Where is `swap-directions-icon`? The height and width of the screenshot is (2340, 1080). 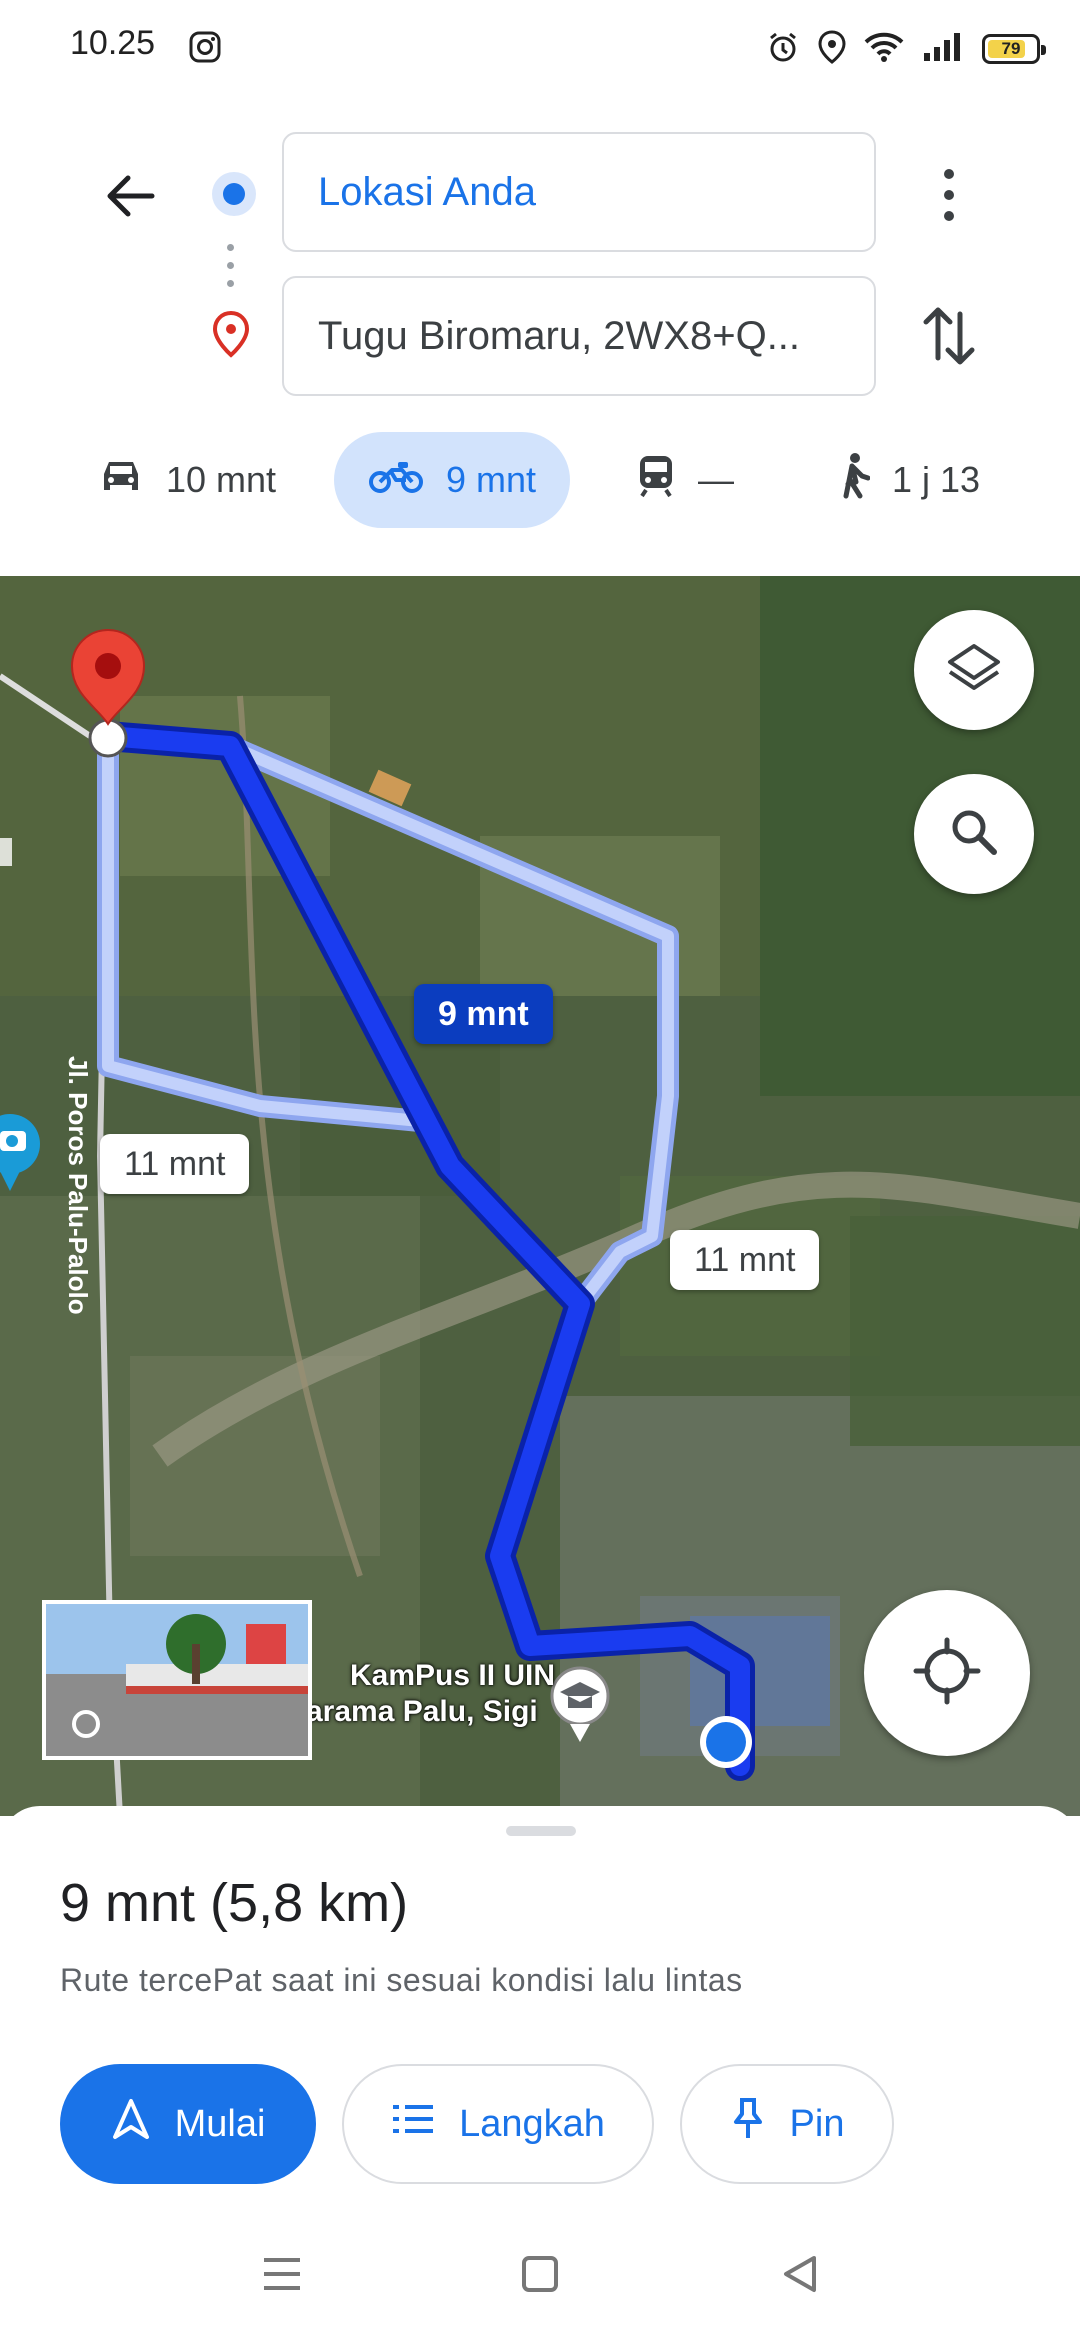 swap-directions-icon is located at coordinates (949, 336).